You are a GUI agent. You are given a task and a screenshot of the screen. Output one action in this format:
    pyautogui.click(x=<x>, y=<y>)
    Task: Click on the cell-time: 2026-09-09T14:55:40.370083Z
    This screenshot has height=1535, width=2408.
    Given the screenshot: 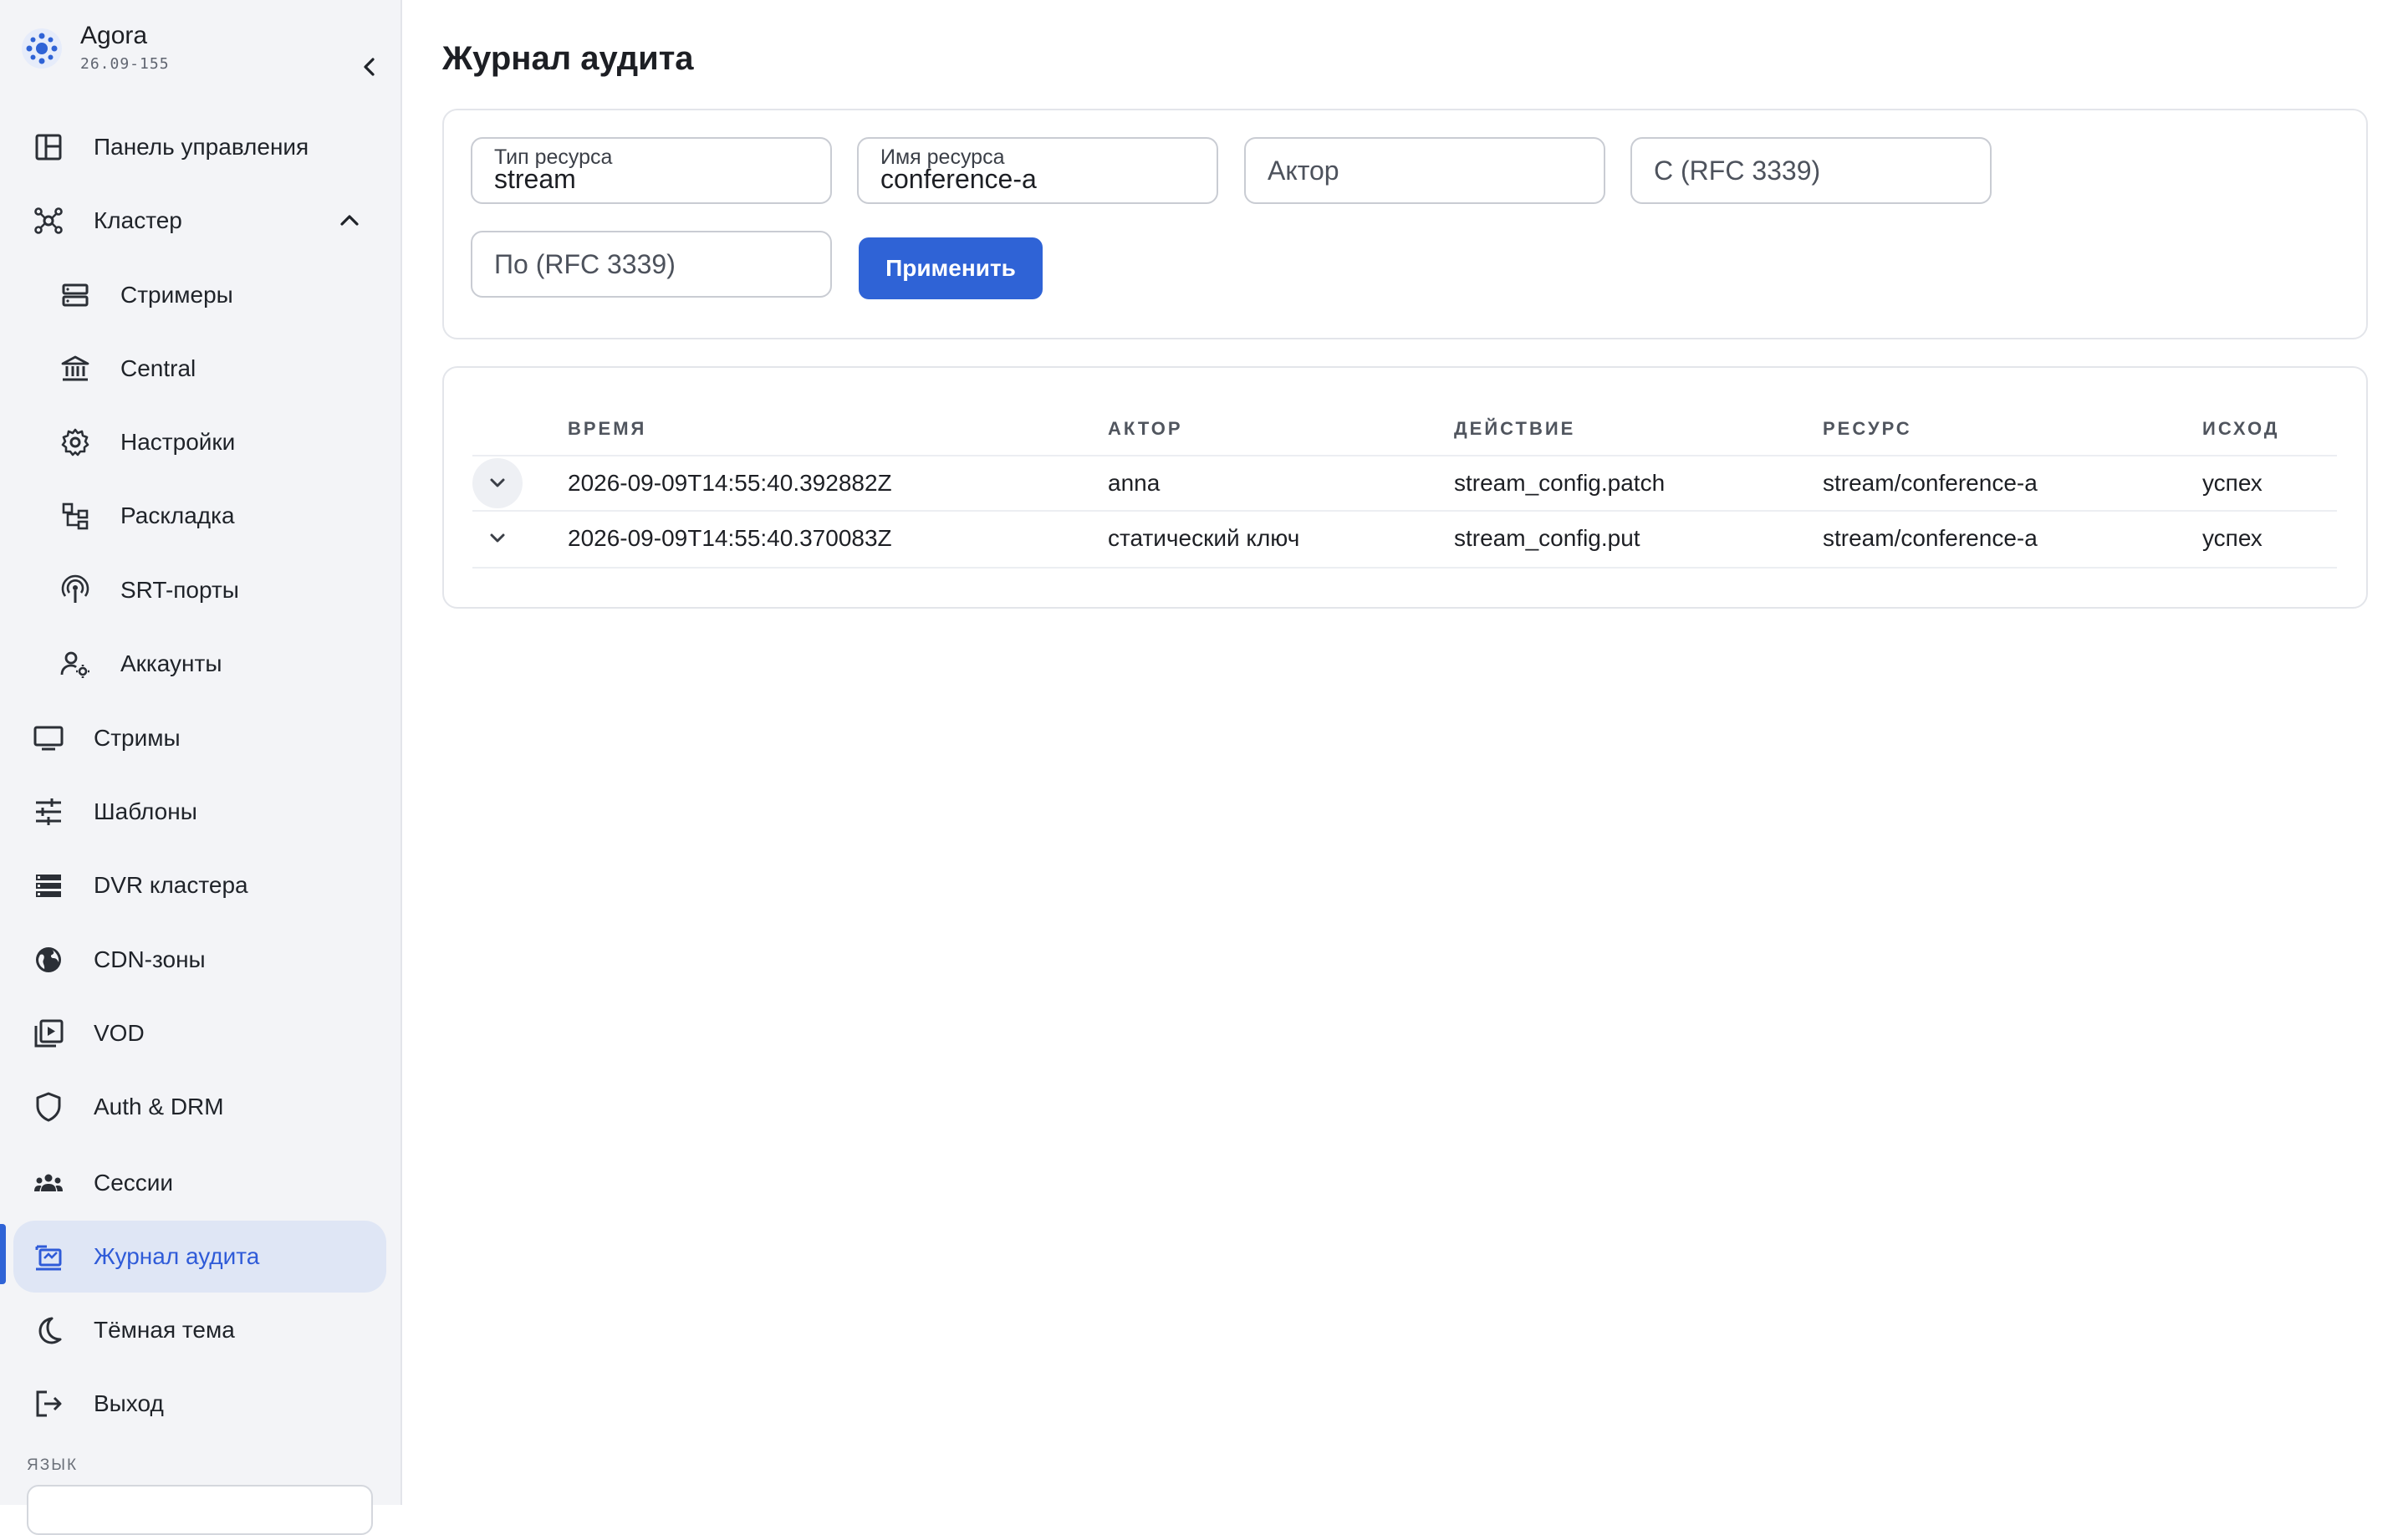 What is the action you would take?
    pyautogui.click(x=730, y=538)
    